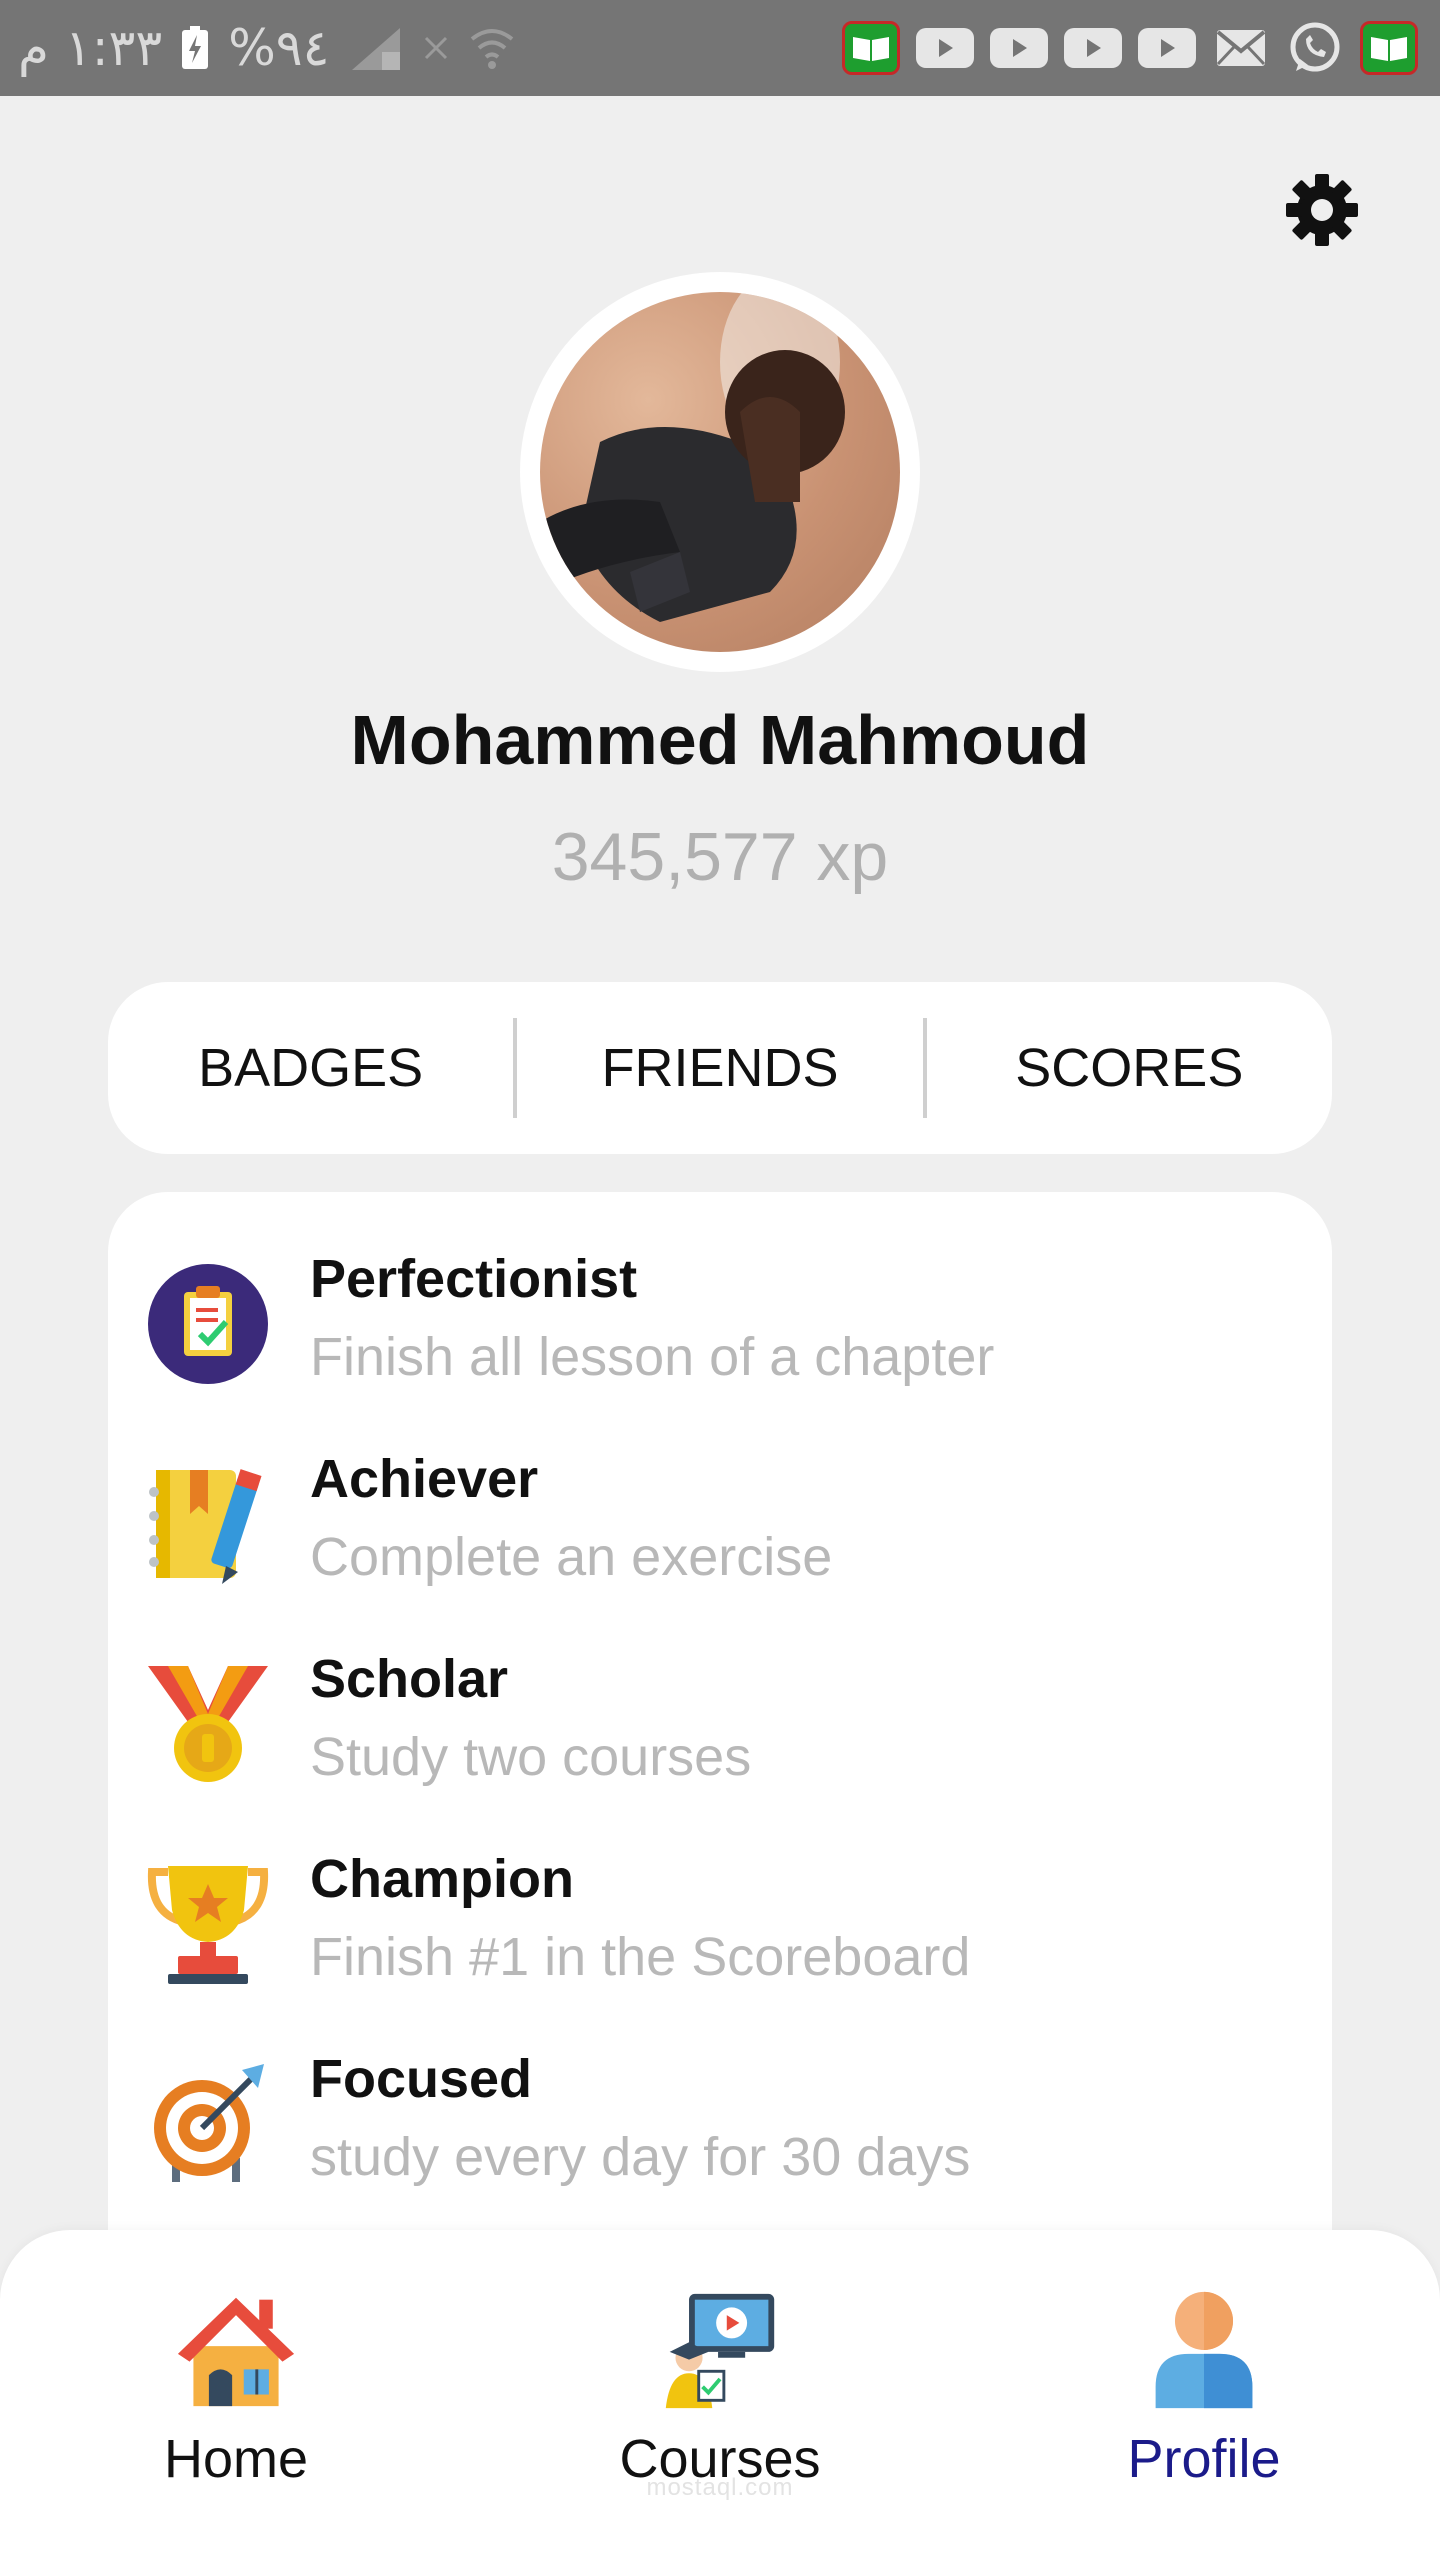 Image resolution: width=1440 pixels, height=2560 pixels. I want to click on badge-description: Finish all lesson of a chapter, so click(652, 1357).